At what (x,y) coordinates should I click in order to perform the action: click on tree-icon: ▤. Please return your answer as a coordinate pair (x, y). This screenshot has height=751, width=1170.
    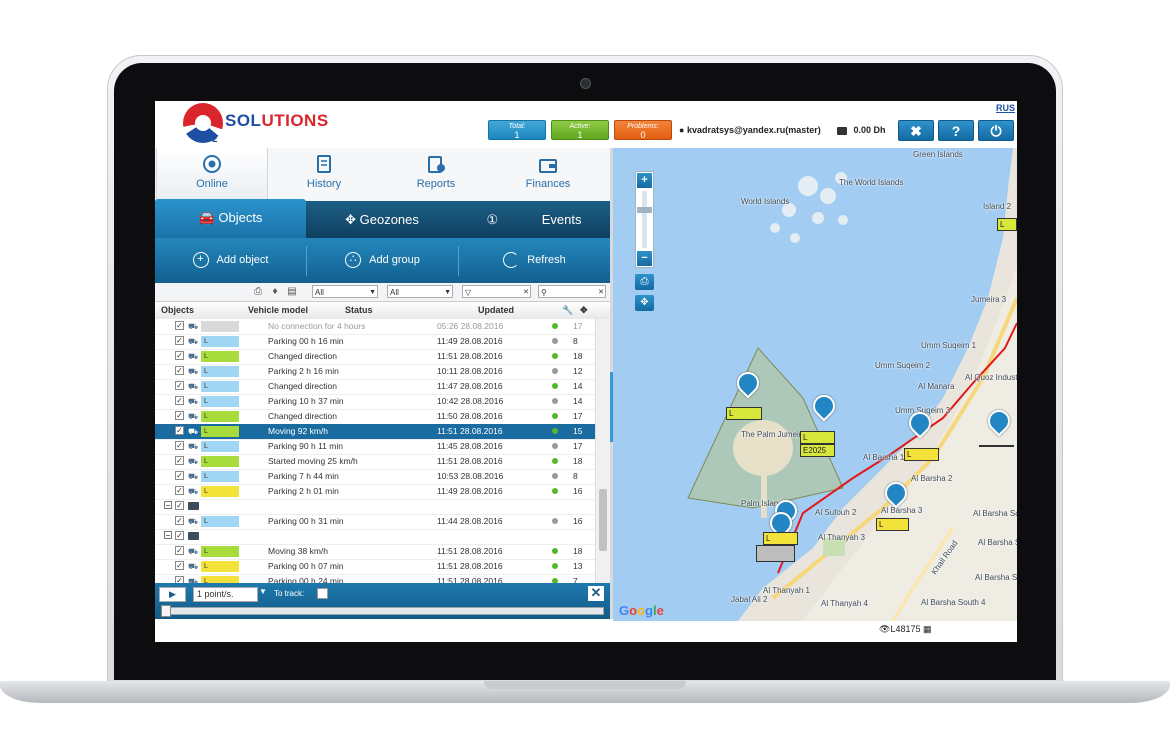
    Looking at the image, I should click on (292, 292).